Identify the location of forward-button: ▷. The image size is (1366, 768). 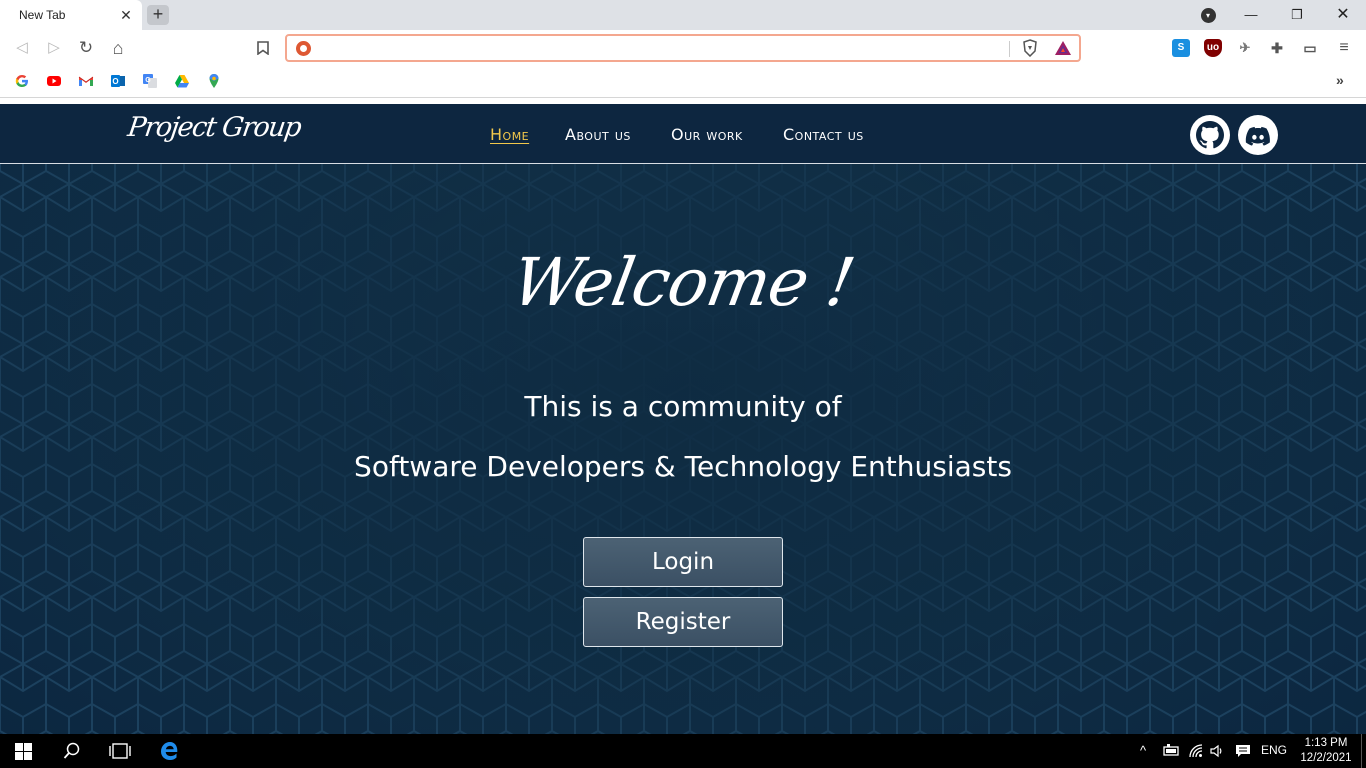
(54, 48).